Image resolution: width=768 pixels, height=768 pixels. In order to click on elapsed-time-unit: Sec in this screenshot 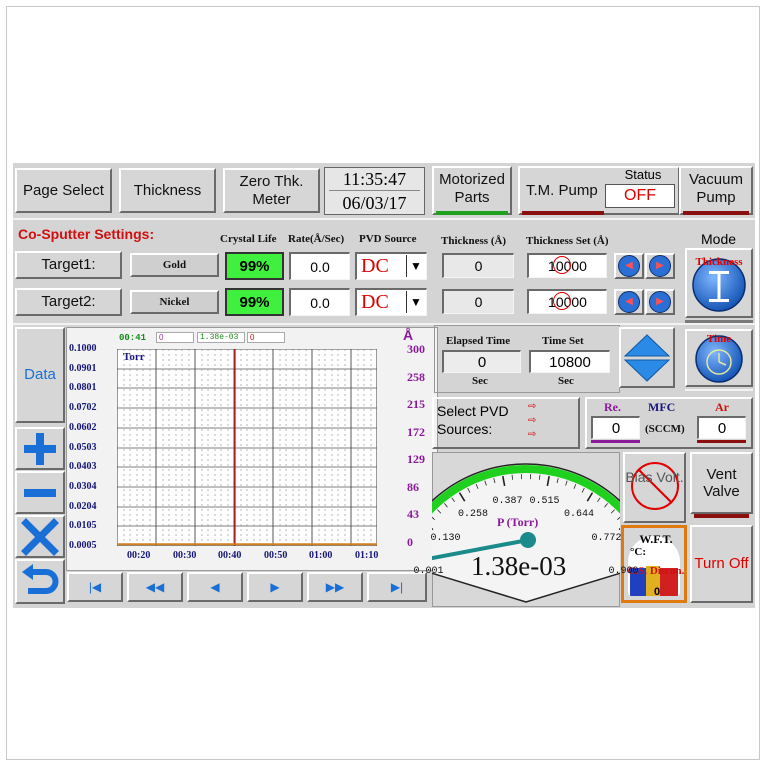, I will do `click(480, 381)`.